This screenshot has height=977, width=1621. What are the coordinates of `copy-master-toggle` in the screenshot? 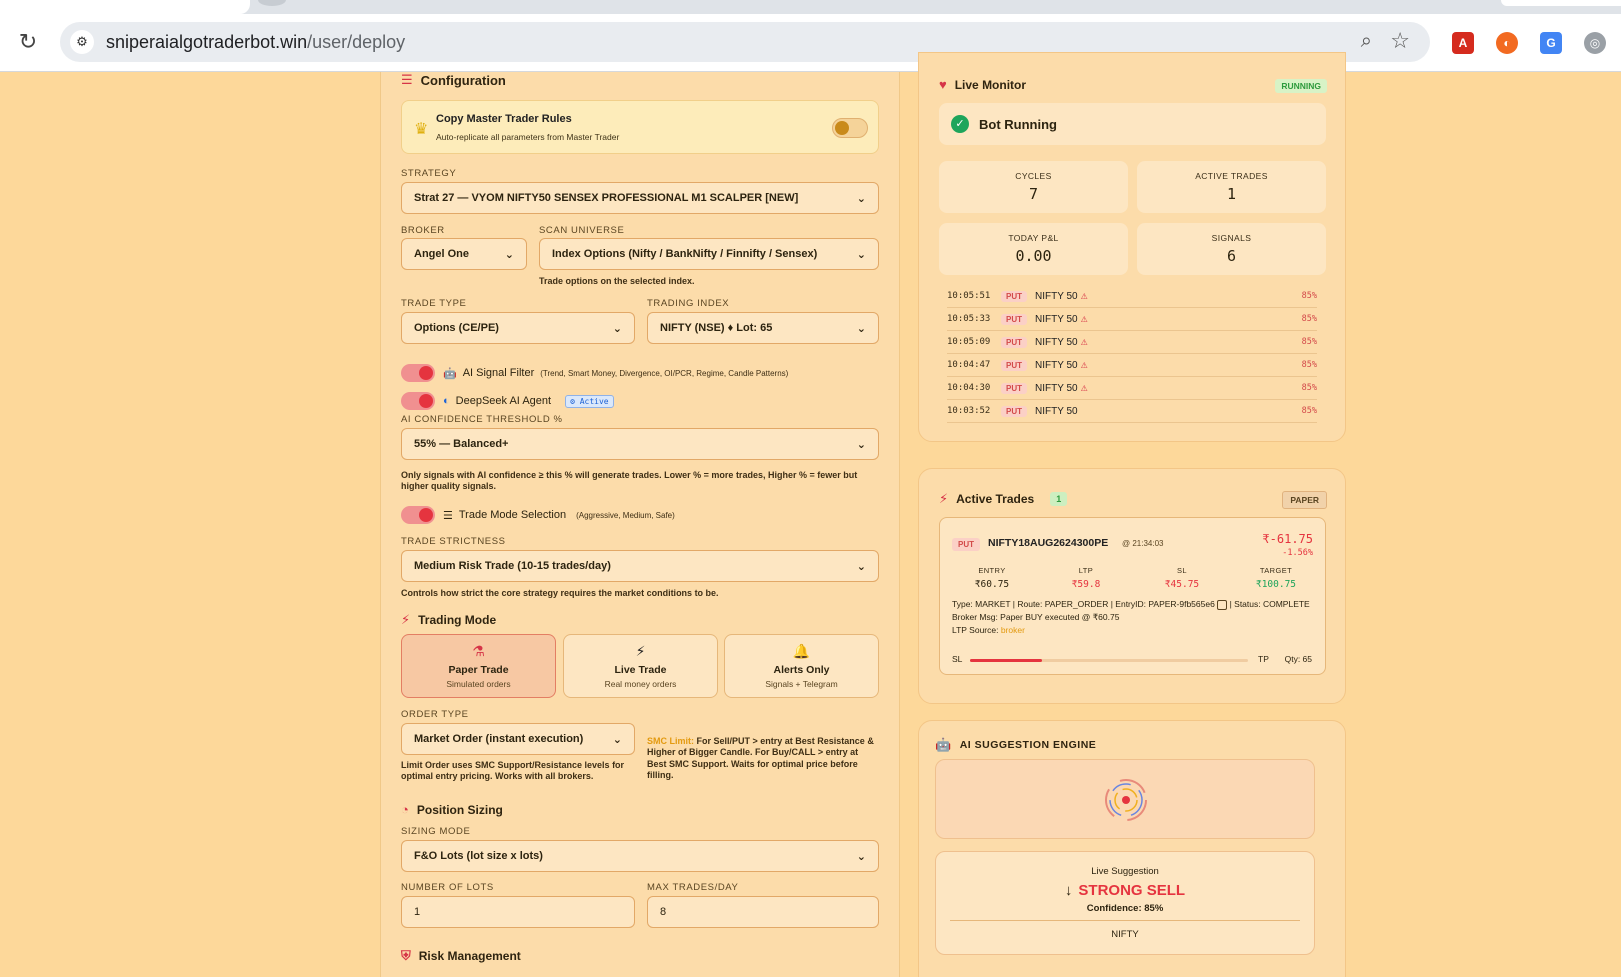 It's located at (850, 128).